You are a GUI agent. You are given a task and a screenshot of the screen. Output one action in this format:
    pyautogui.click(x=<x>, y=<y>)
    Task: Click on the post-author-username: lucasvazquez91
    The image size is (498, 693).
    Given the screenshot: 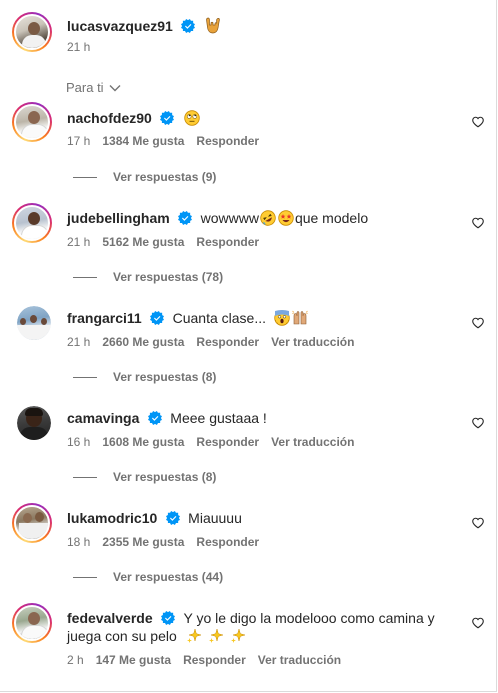 What is the action you would take?
    pyautogui.click(x=120, y=26)
    